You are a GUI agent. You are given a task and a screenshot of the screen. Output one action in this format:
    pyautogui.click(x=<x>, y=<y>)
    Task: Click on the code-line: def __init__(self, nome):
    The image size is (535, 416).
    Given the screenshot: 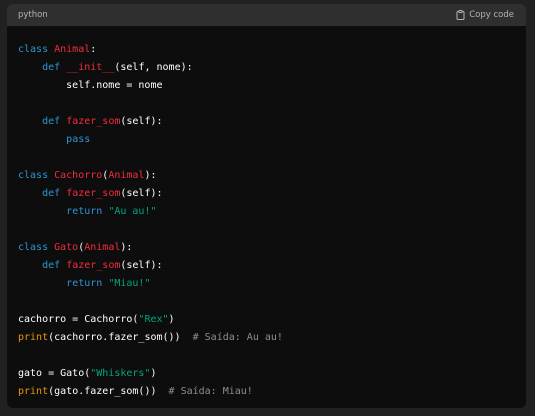 What is the action you would take?
    pyautogui.click(x=266, y=68)
    